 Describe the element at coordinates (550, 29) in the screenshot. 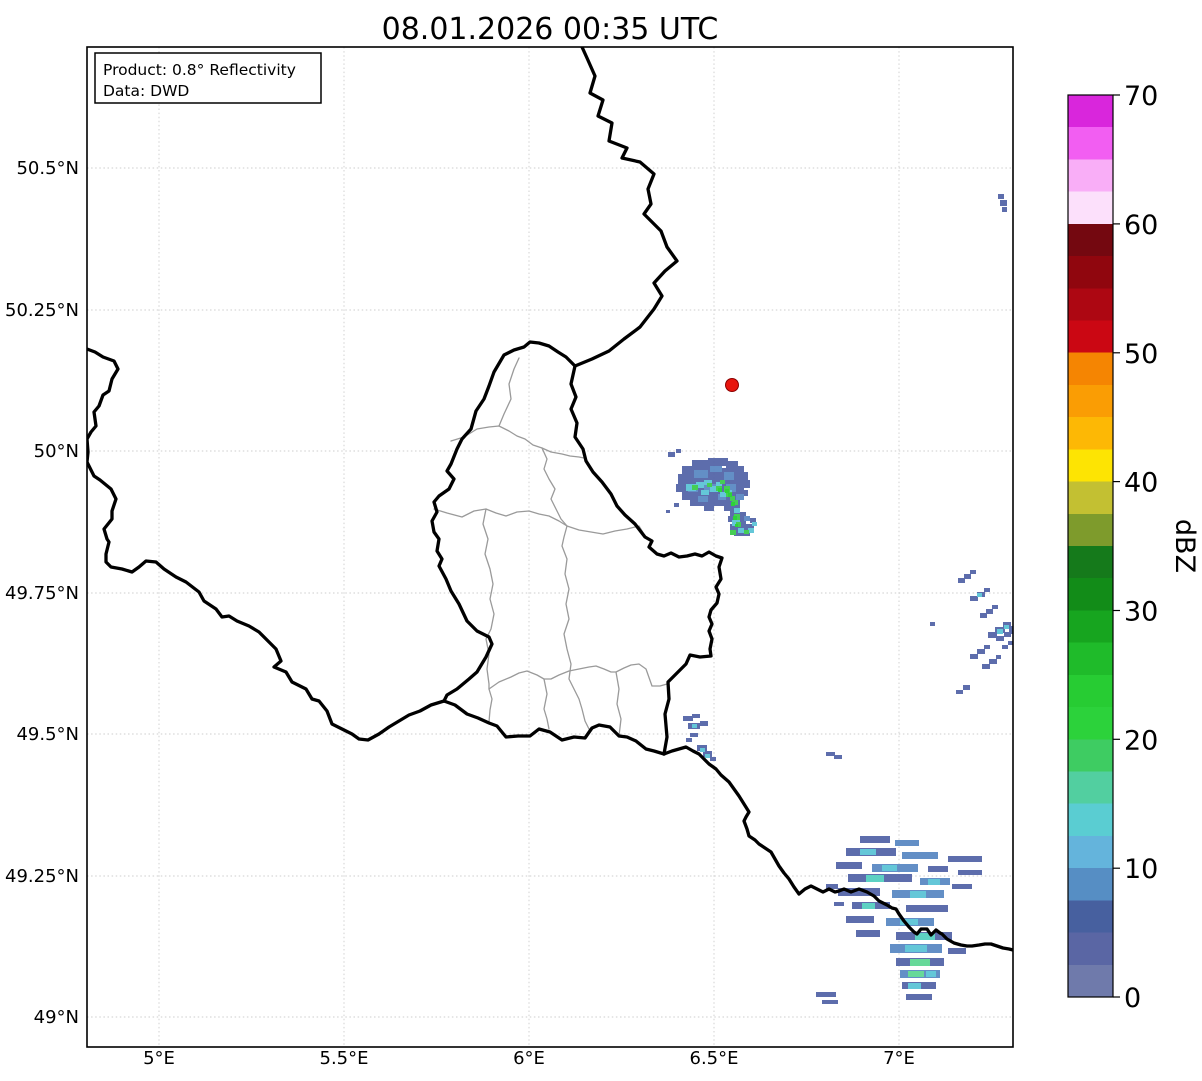

I see `figure-title: 08.01.2026 00:35 UTC` at that location.